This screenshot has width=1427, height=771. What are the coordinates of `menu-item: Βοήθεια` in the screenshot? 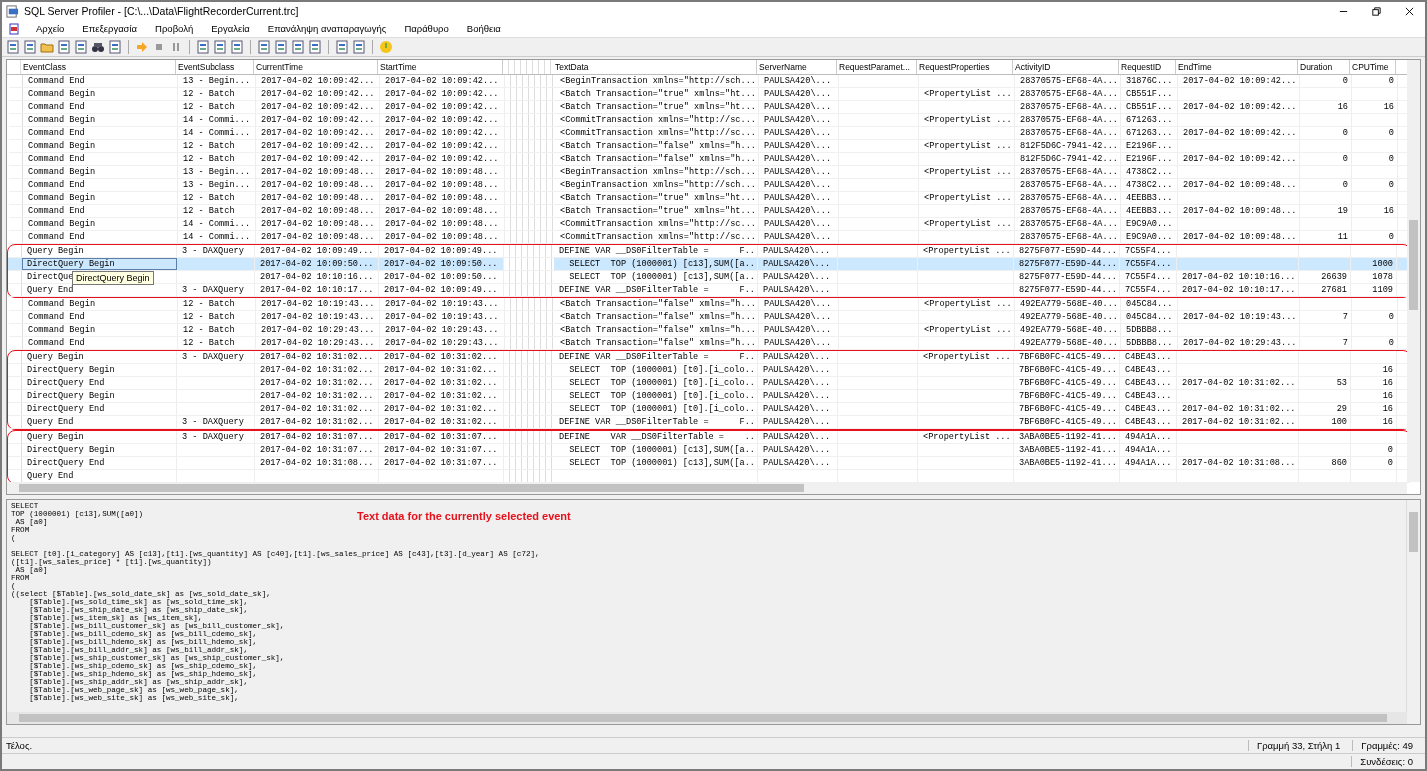 It's located at (483, 28).